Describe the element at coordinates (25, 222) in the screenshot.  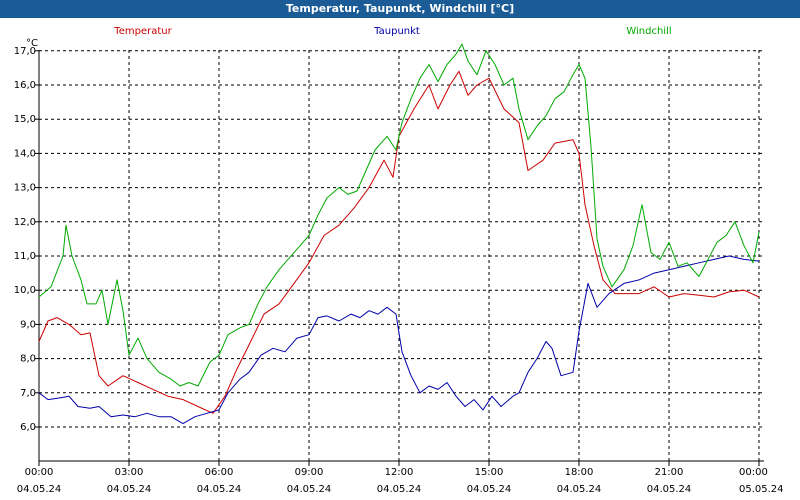
I see `y-tick-label: 12,0` at that location.